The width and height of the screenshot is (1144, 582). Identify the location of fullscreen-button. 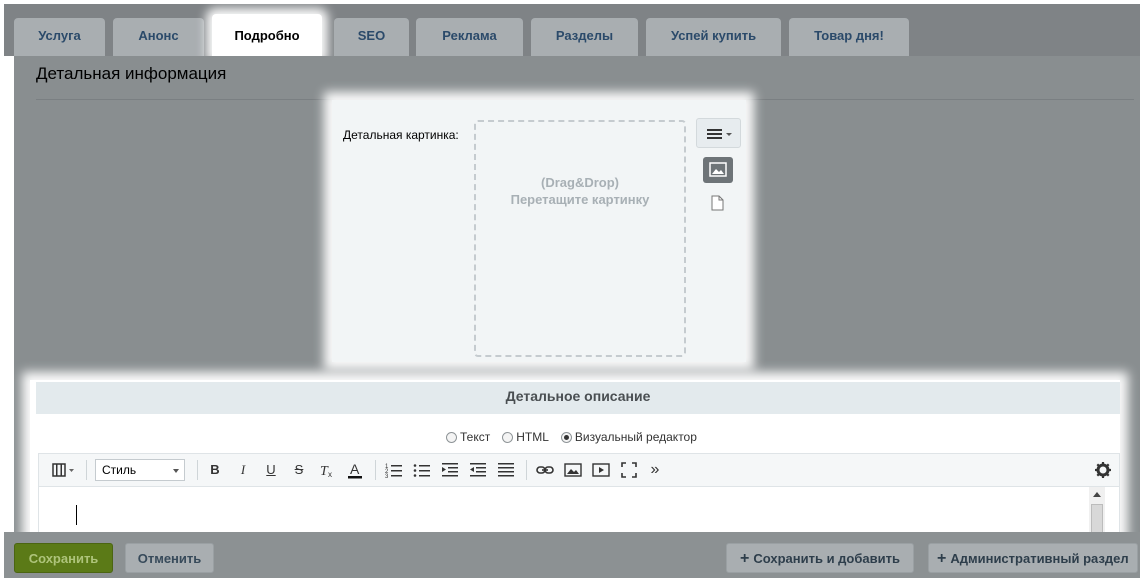
(629, 470).